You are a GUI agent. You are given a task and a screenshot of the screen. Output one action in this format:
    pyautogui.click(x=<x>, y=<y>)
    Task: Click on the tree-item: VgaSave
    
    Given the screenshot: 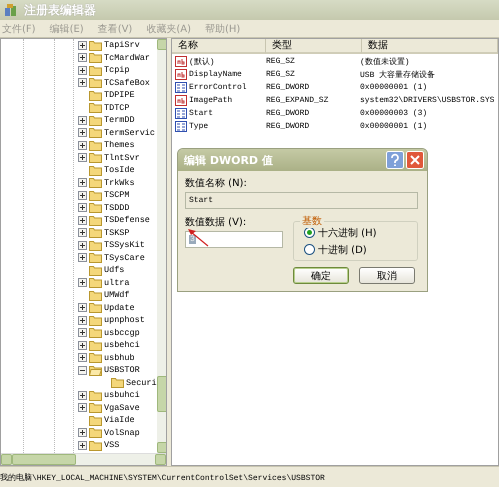 What is the action you would take?
    pyautogui.click(x=122, y=407)
    